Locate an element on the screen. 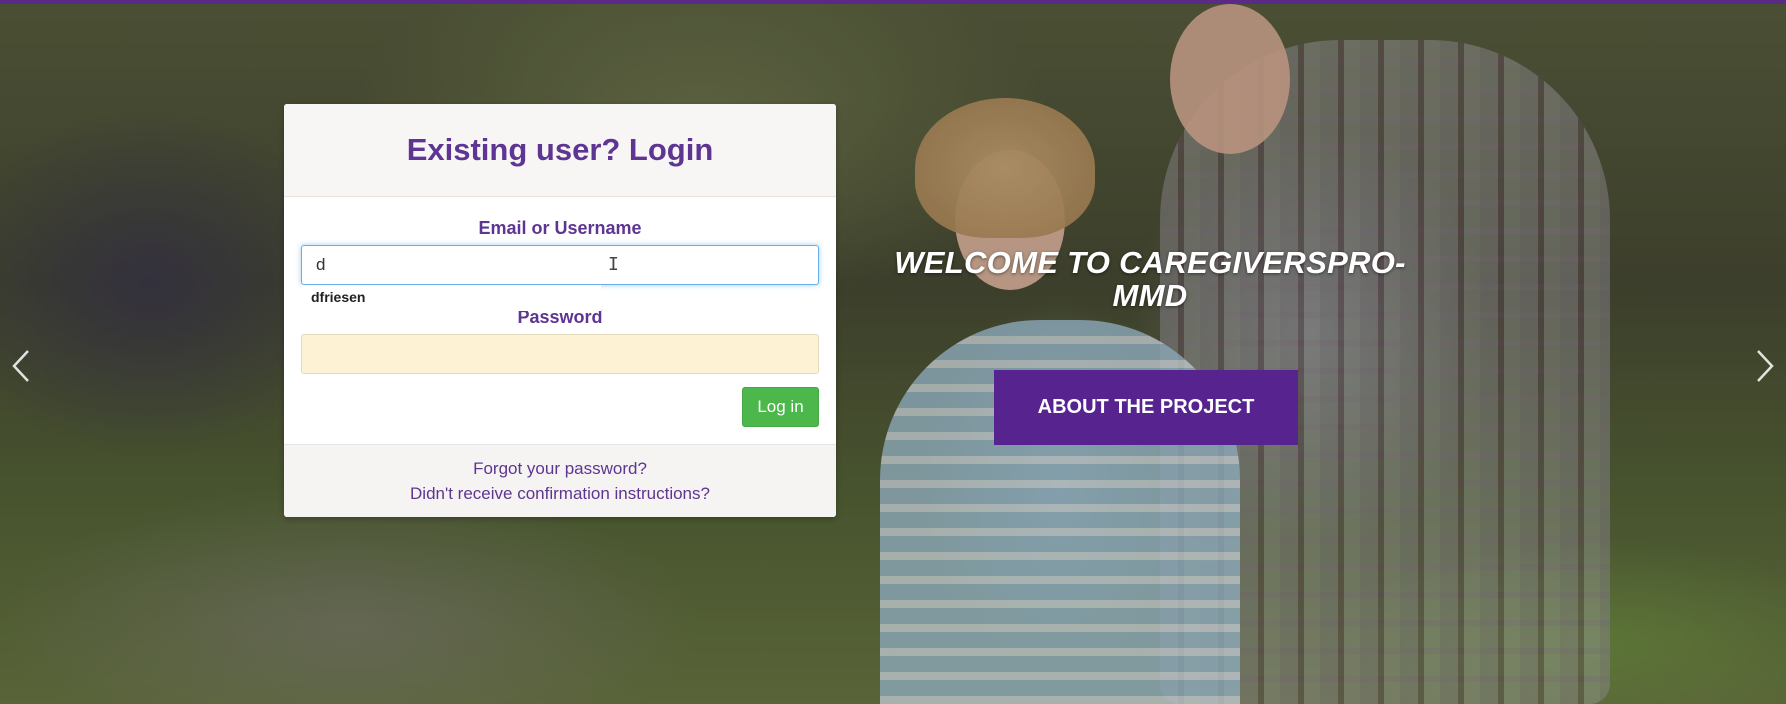 This screenshot has height=704, width=1786. carousel-next-button is located at coordinates (1765, 366).